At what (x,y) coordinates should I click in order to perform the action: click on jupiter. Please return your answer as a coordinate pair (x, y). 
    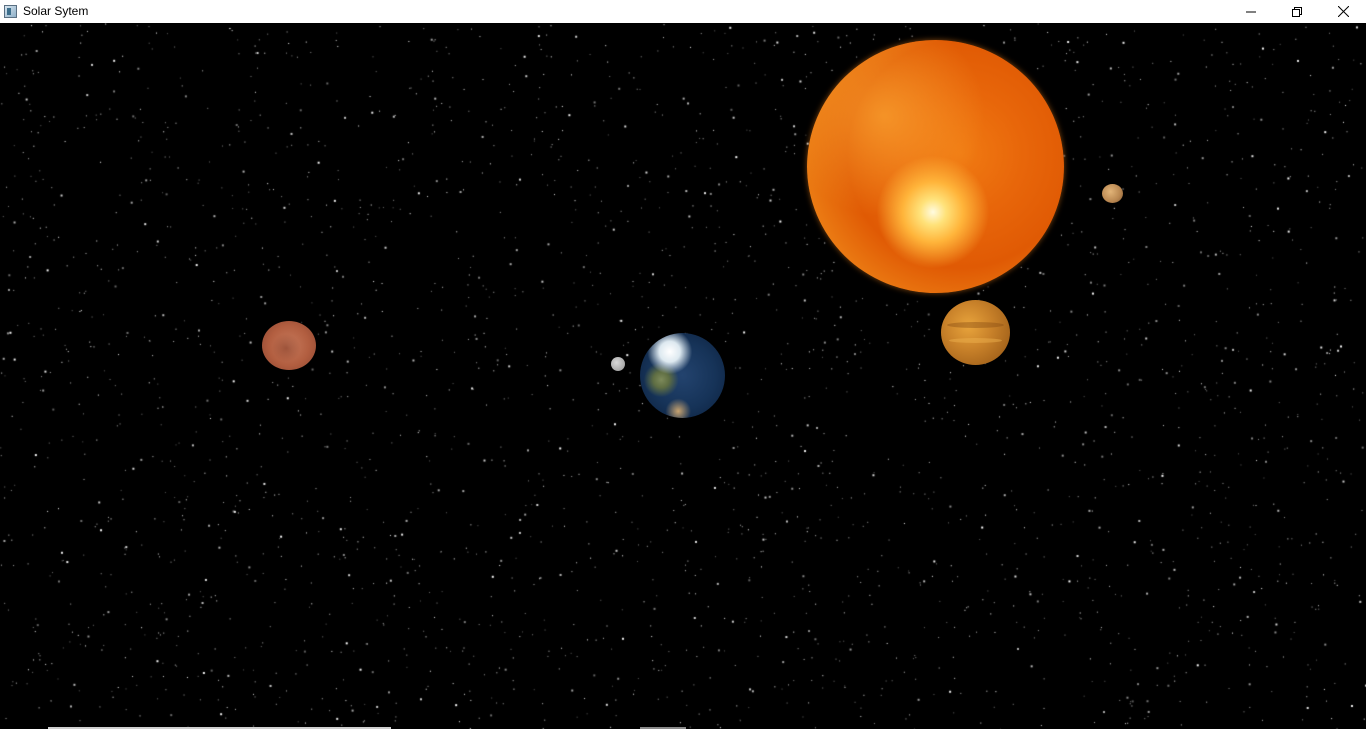
    Looking at the image, I should click on (975, 332).